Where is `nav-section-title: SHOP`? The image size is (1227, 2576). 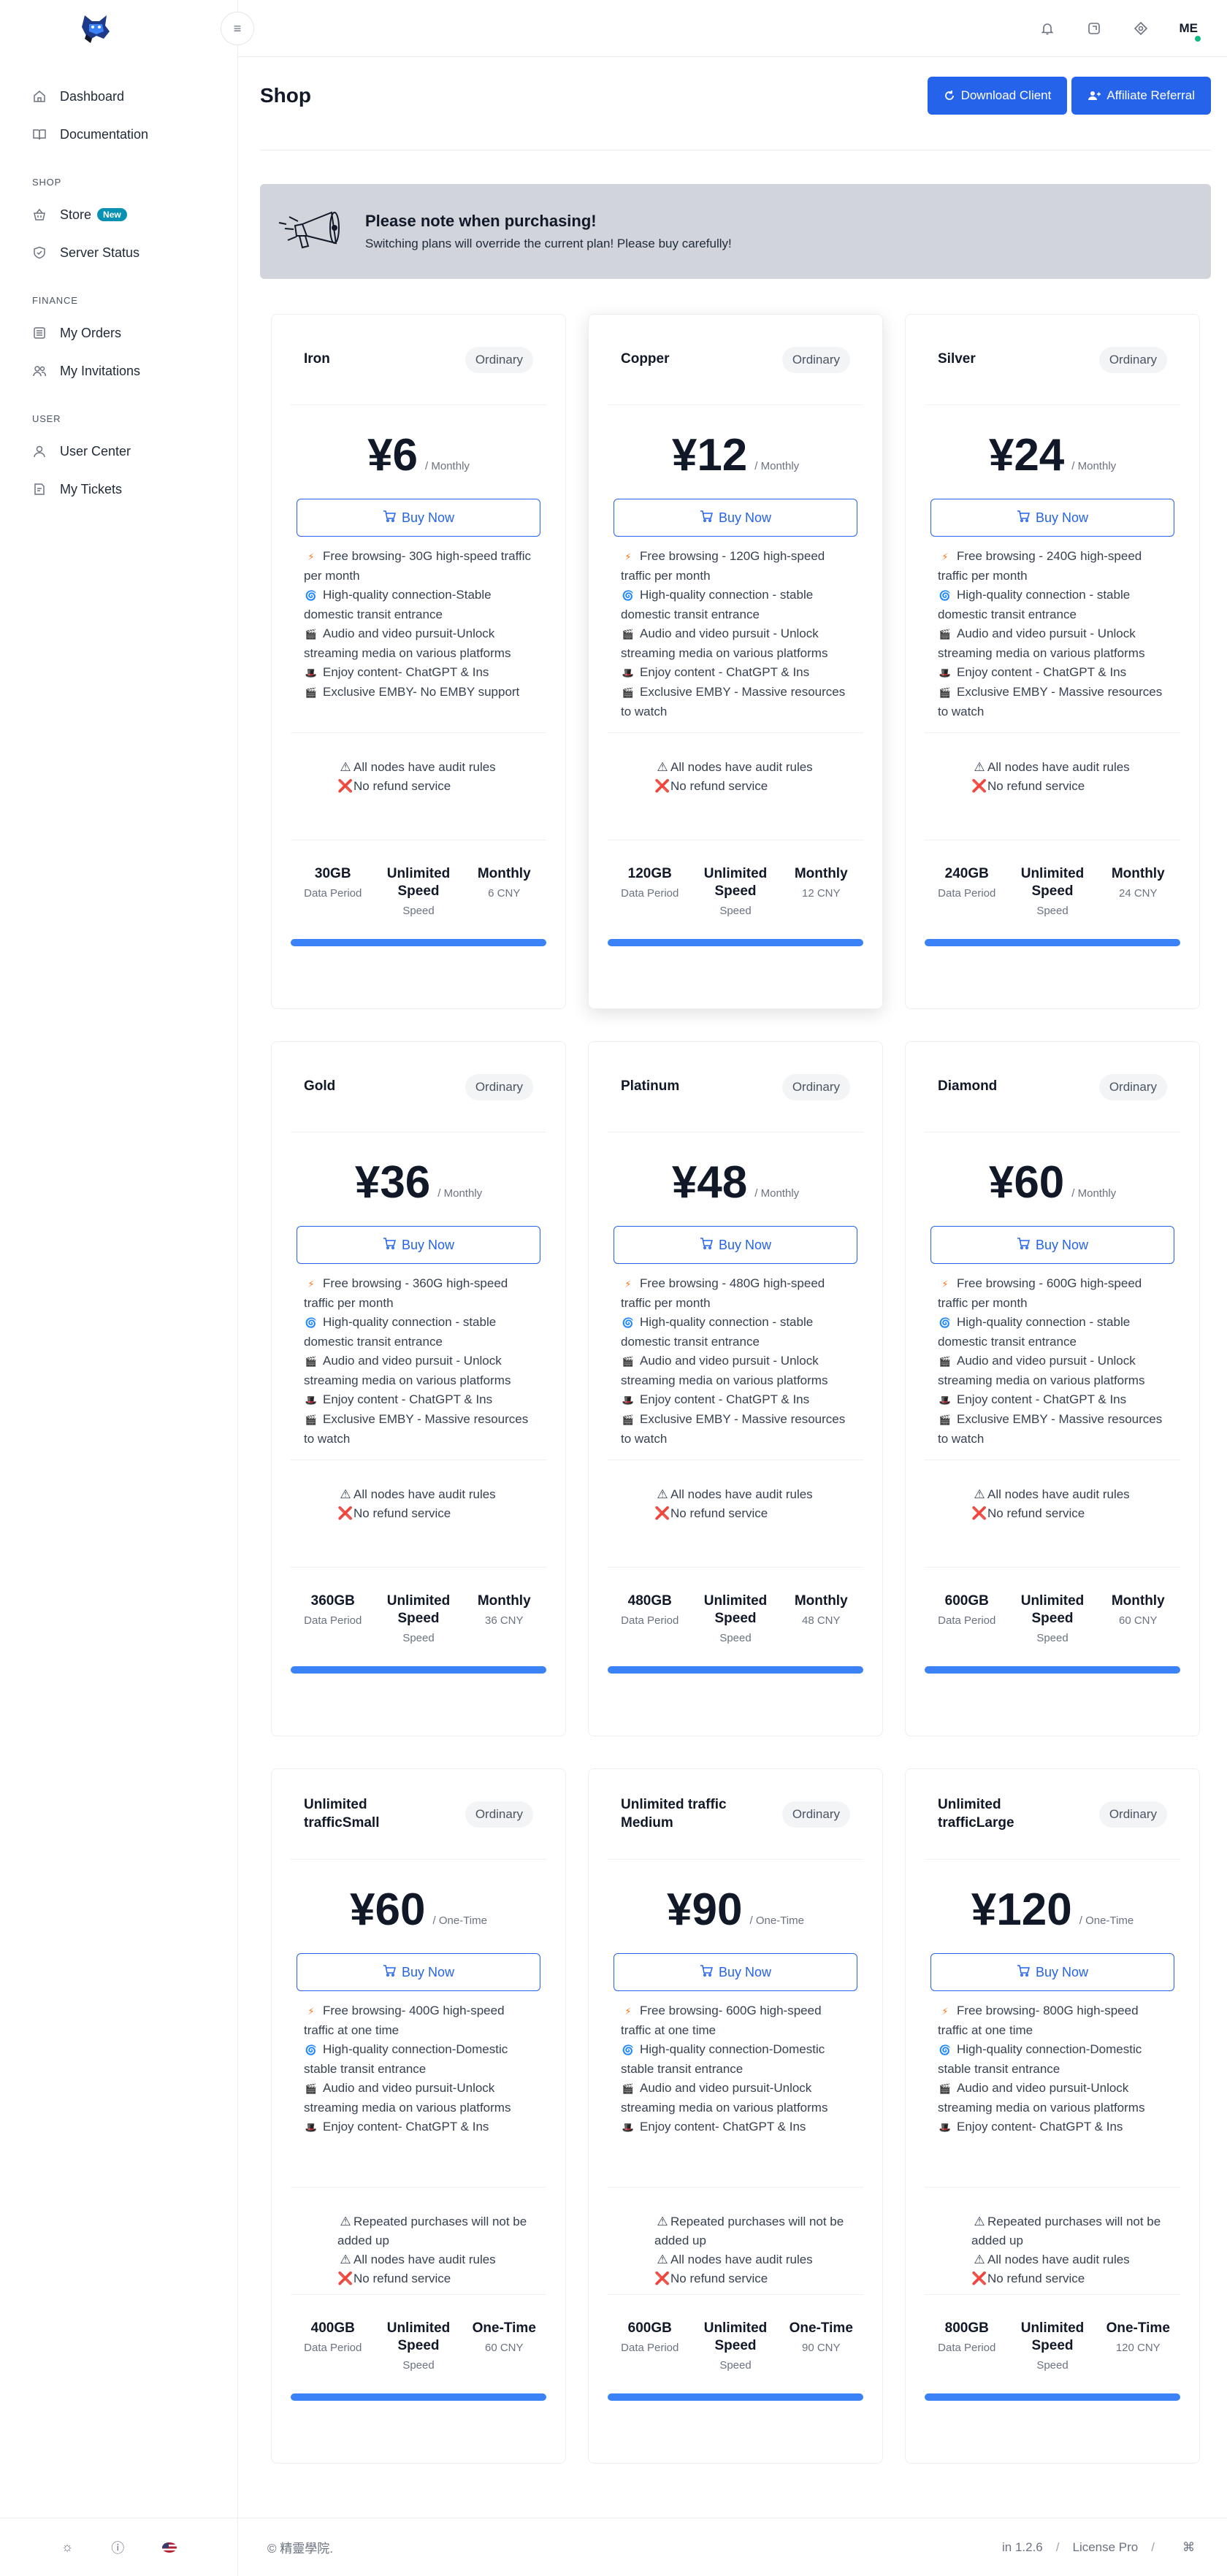
nav-section-title: SHOP is located at coordinates (47, 182).